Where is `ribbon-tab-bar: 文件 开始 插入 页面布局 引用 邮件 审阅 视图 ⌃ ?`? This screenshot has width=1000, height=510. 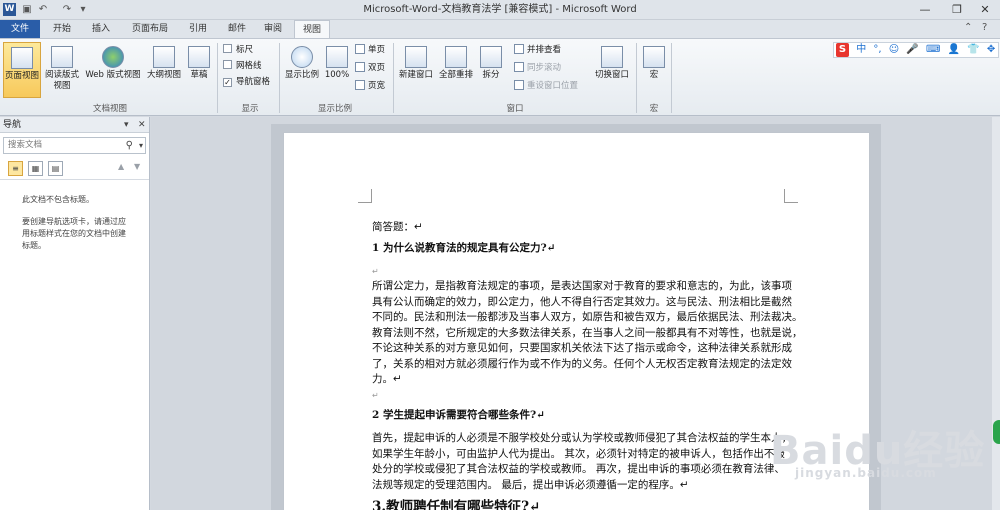
ribbon-tab-bar: 文件 开始 插入 页面布局 引用 邮件 审阅 视图 ⌃ ? is located at coordinates (500, 29).